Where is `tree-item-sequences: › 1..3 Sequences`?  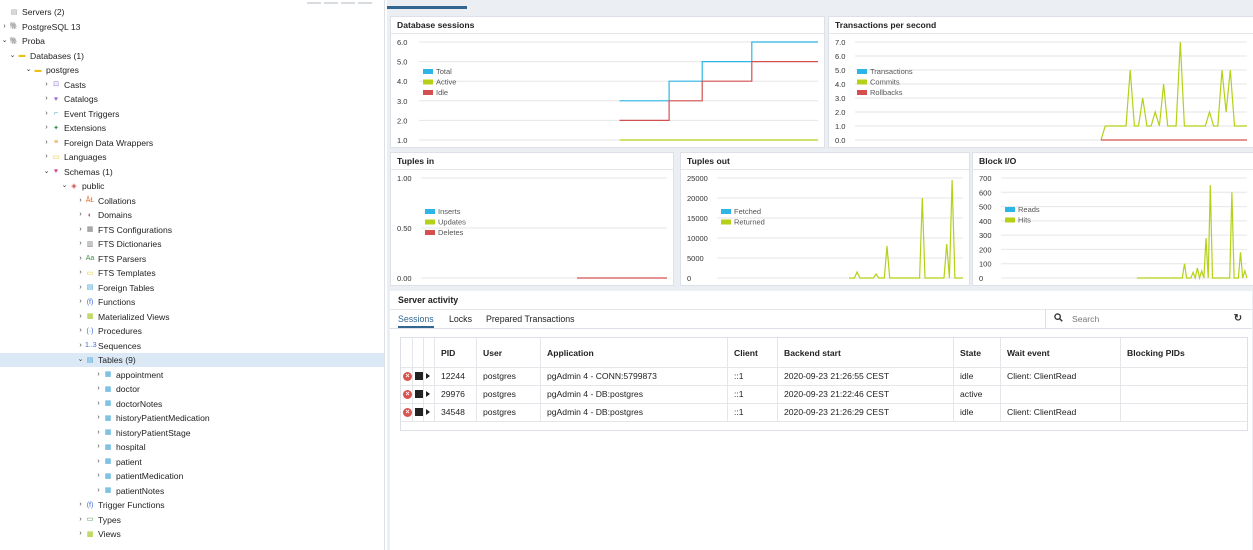
tree-item-sequences: › 1..3 Sequences is located at coordinates (70, 346).